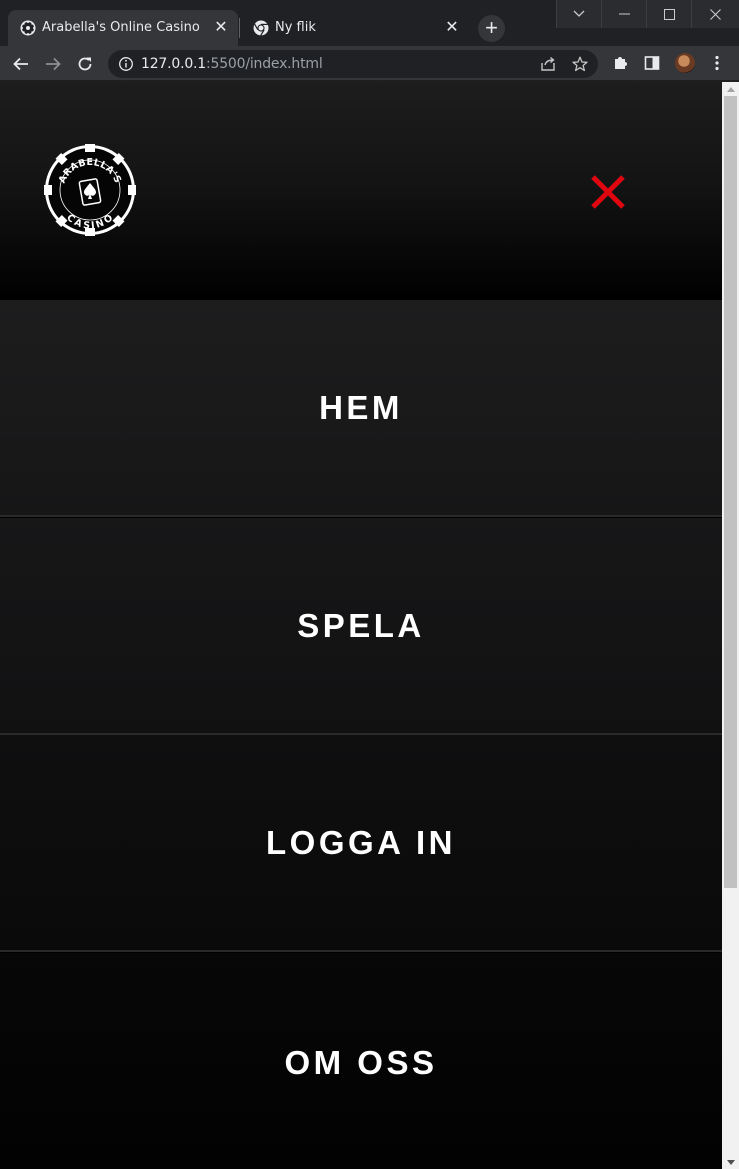 The width and height of the screenshot is (739, 1169). Describe the element at coordinates (353, 64) in the screenshot. I see `address-bar: 127.0.0.1:5500/index.html` at that location.